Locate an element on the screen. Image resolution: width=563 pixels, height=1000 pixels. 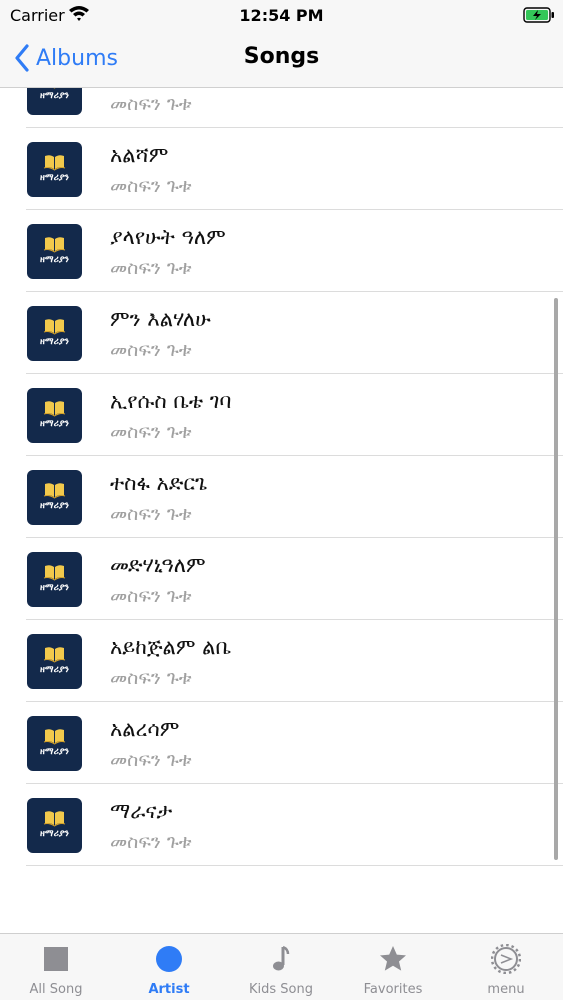
tab-menu: menu is located at coordinates (506, 967).